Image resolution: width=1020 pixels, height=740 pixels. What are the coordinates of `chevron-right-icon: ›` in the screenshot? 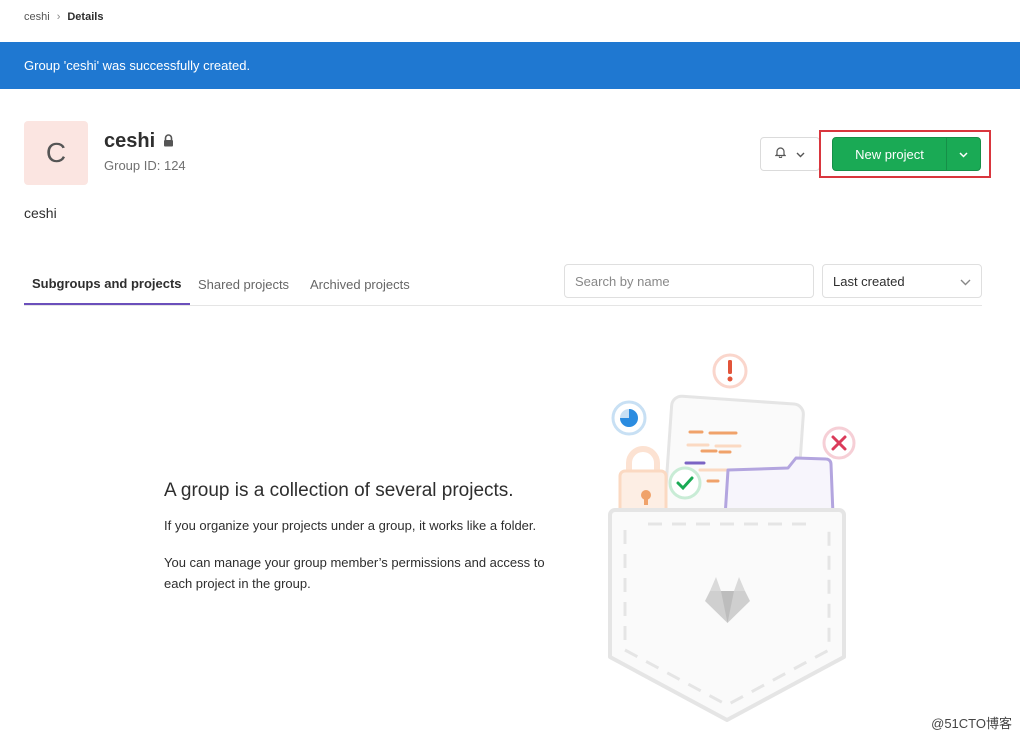 It's located at (58, 17).